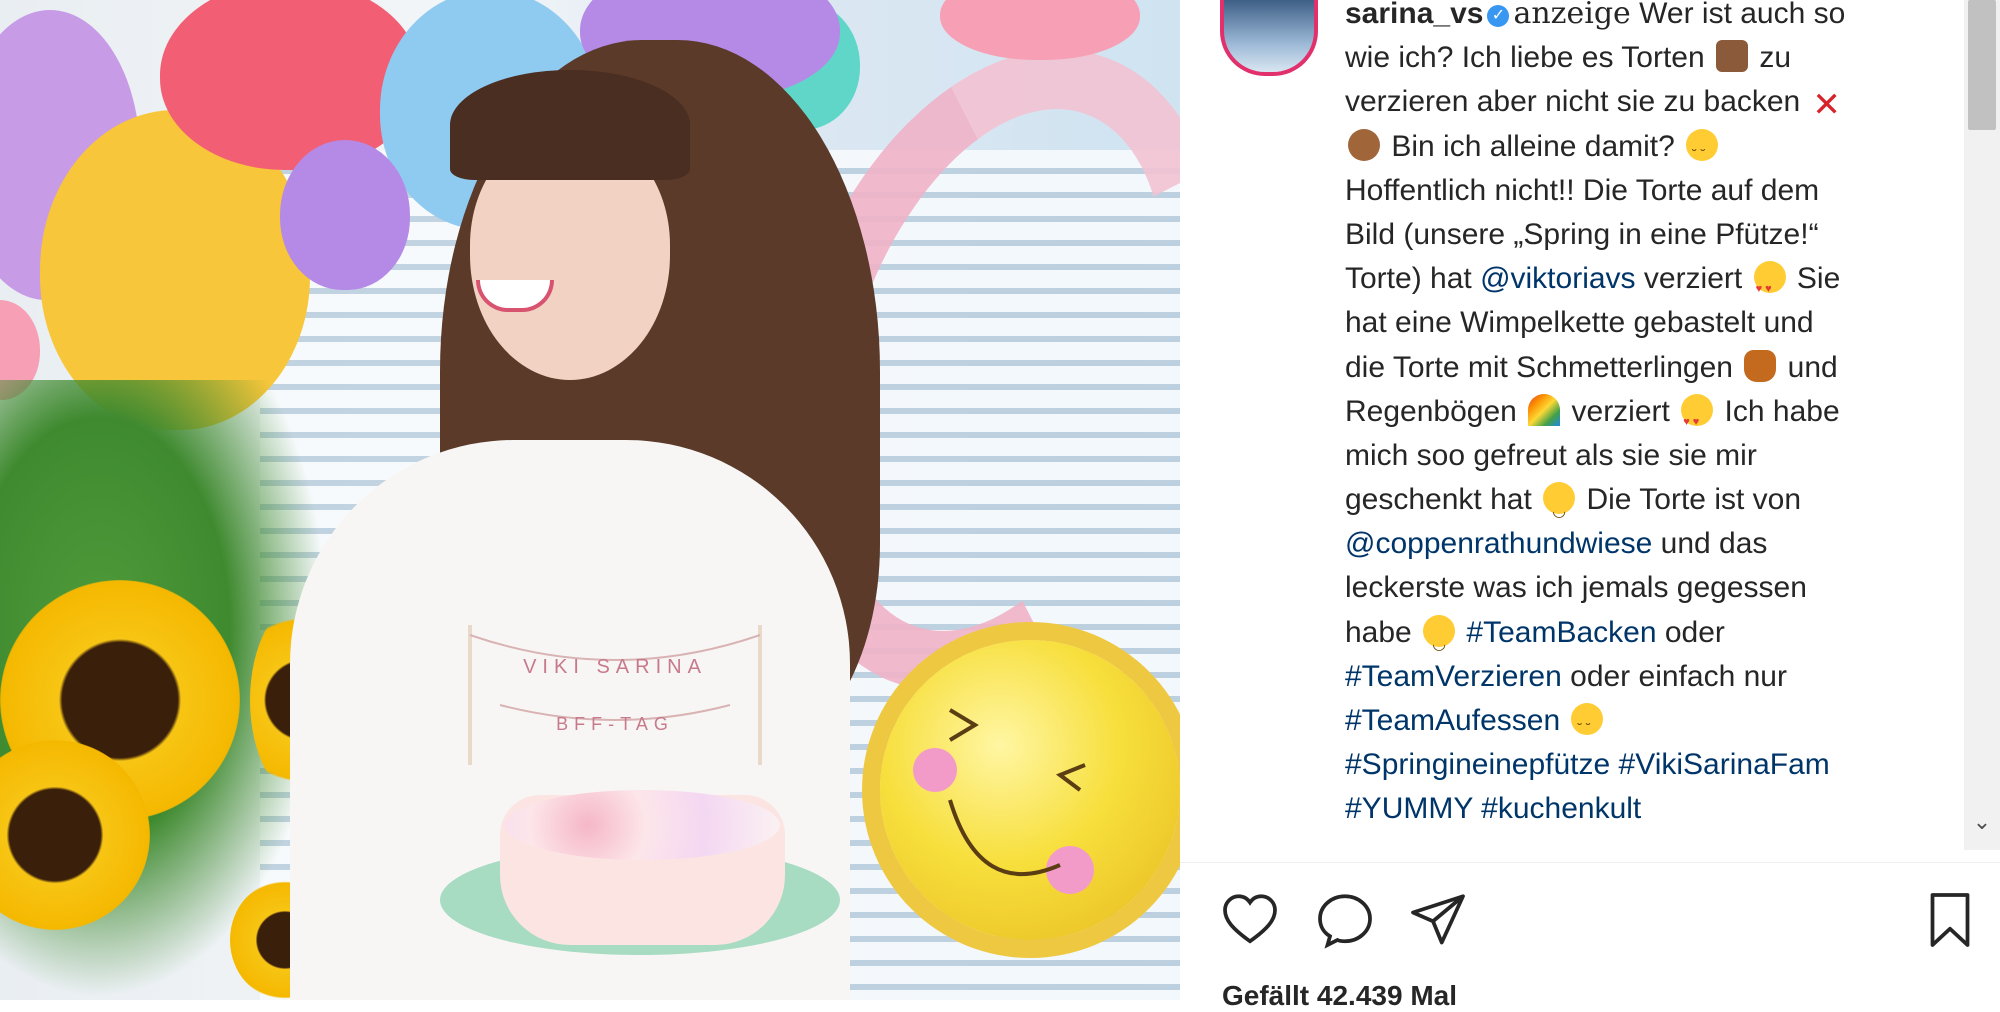 The height and width of the screenshot is (1012, 2000). Describe the element at coordinates (1269, 38) in the screenshot. I see `avatar` at that location.